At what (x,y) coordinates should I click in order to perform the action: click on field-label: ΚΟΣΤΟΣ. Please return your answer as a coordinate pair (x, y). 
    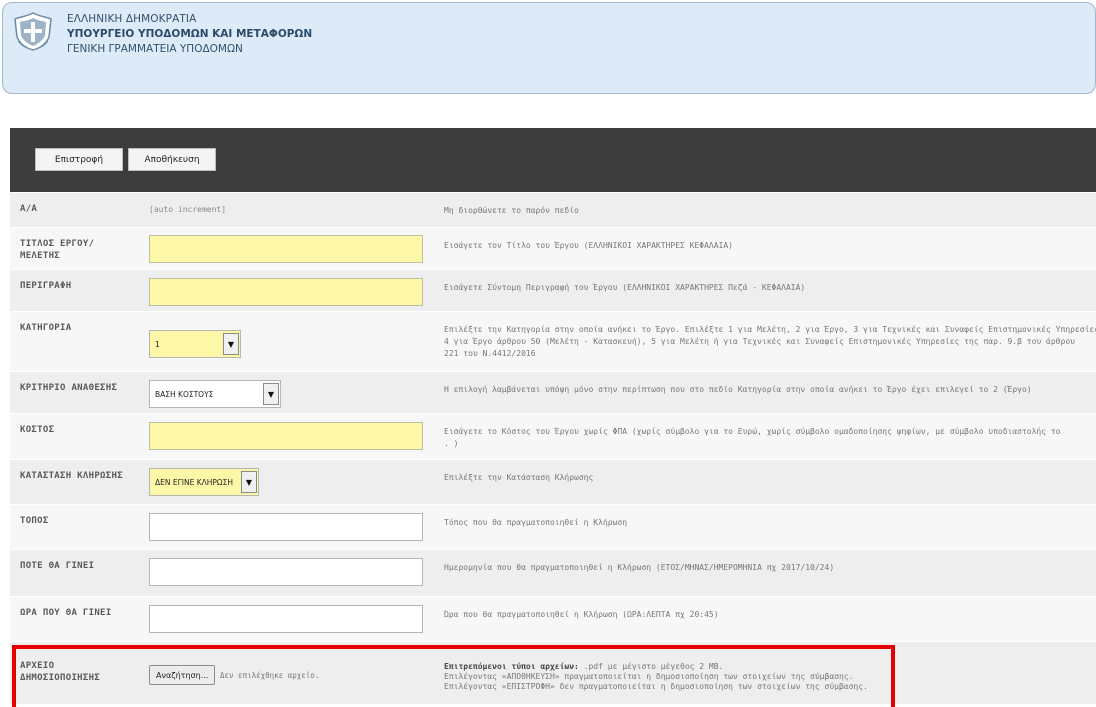
    Looking at the image, I should click on (75, 436).